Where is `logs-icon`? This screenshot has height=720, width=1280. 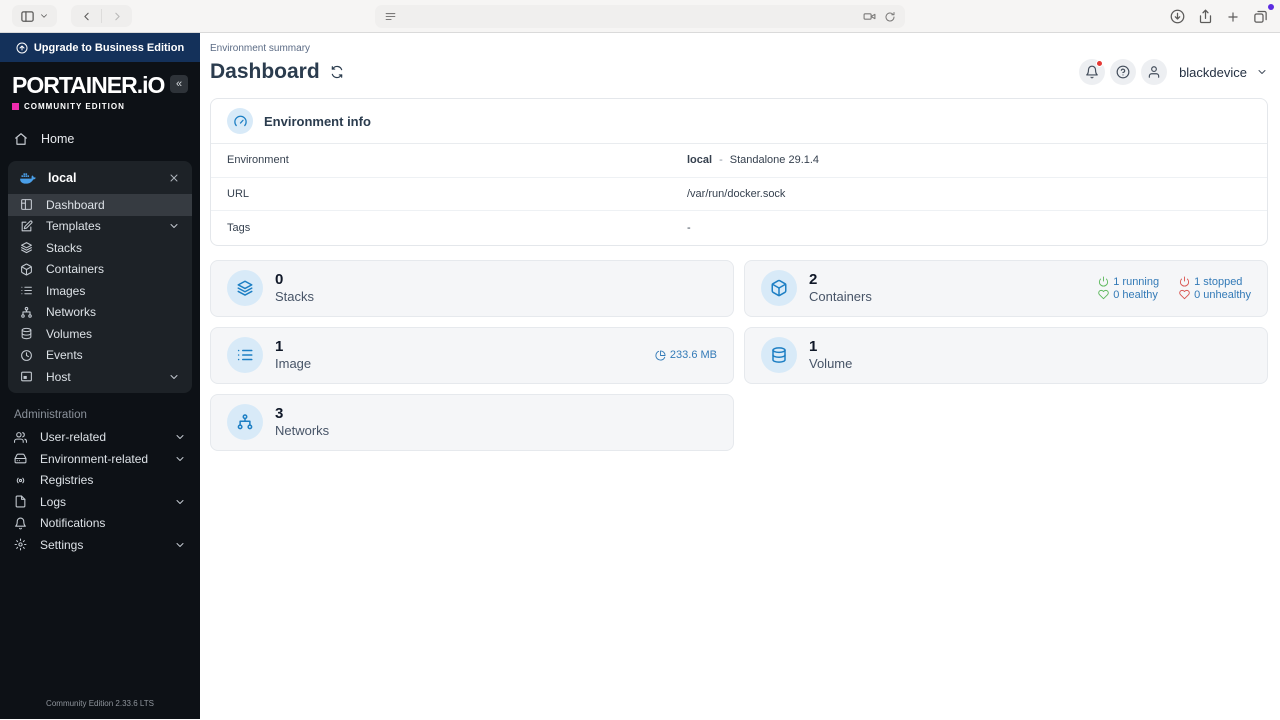
logs-icon is located at coordinates (20, 501).